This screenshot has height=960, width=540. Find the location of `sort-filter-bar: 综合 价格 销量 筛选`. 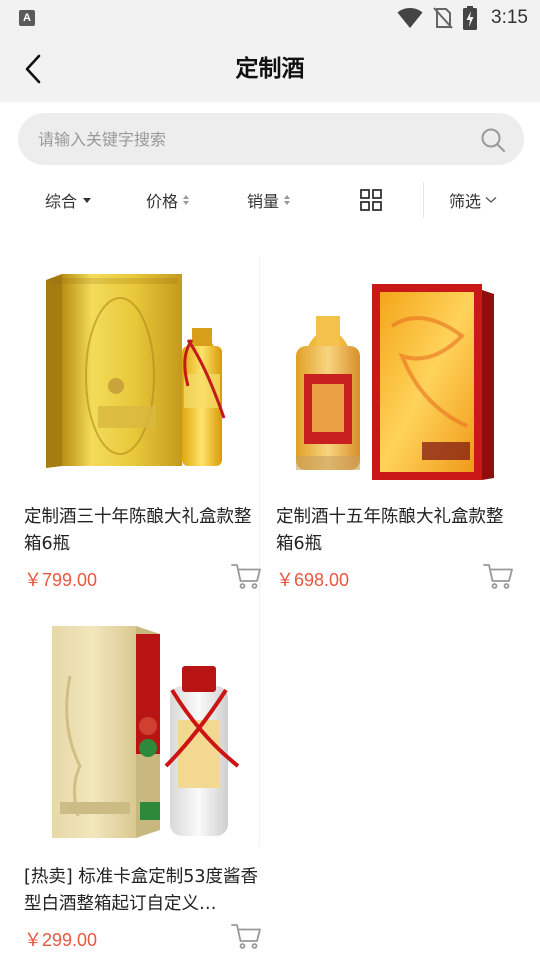

sort-filter-bar: 综合 价格 销量 筛选 is located at coordinates (270, 200).